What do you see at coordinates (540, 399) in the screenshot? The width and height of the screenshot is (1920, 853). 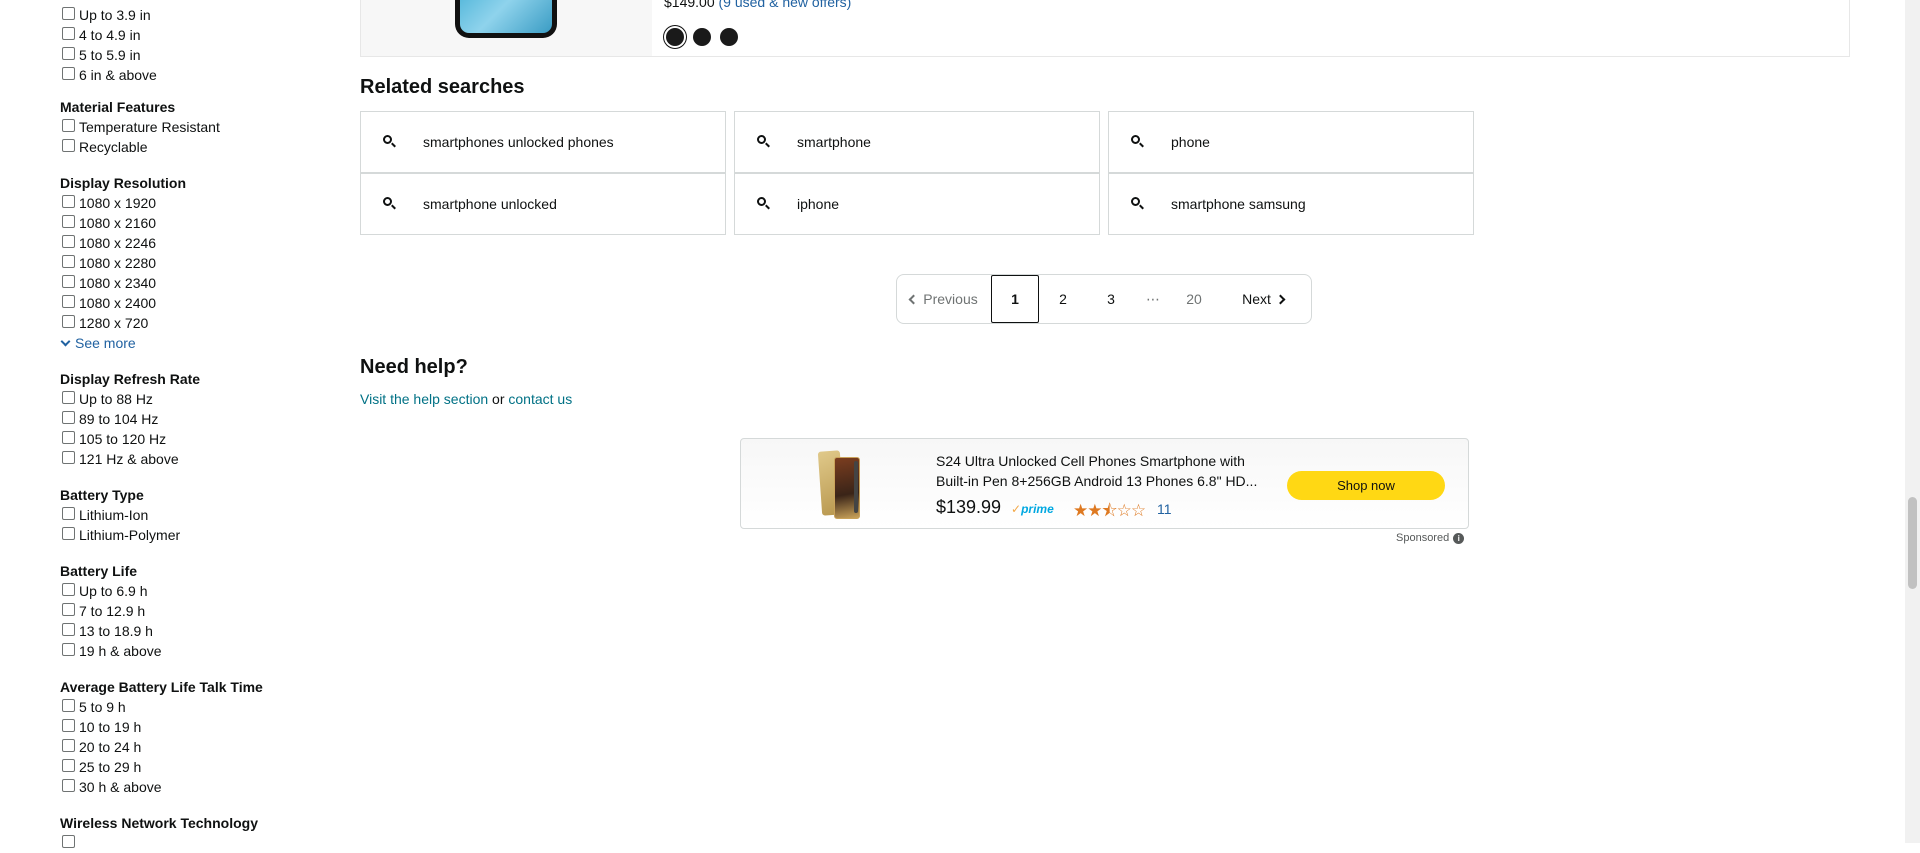 I see `contact-us-link: contact us` at bounding box center [540, 399].